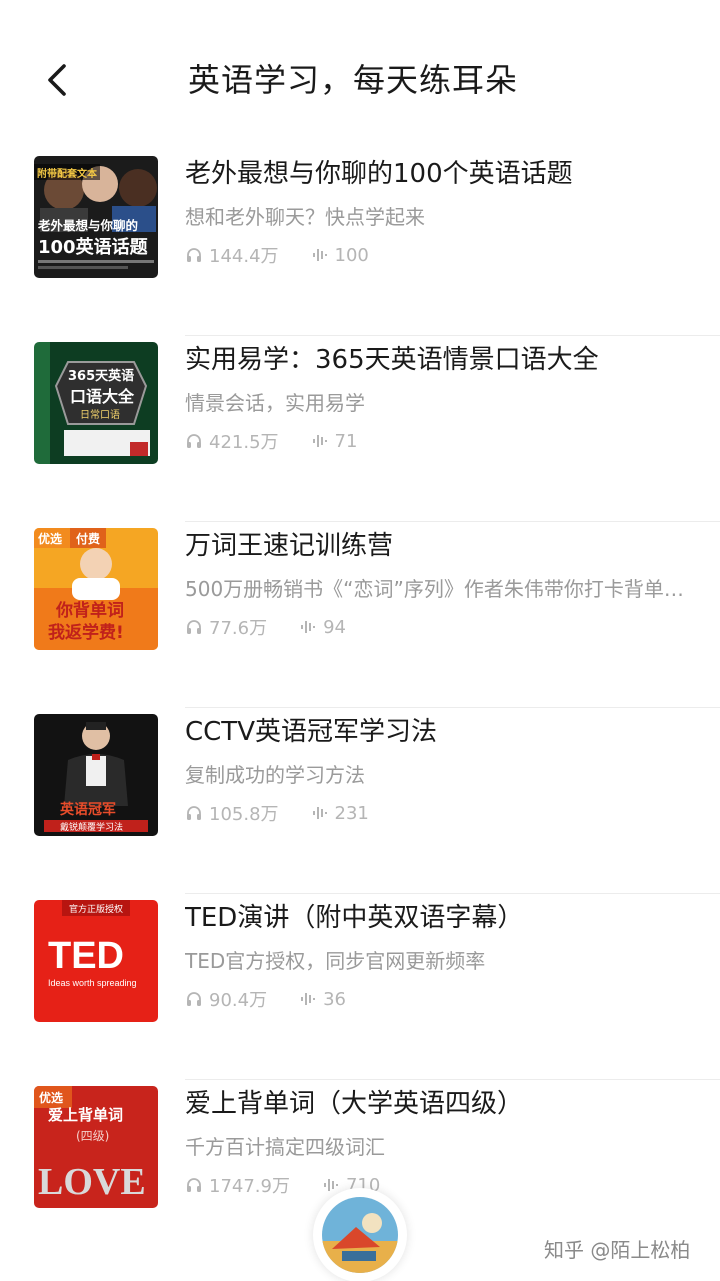 Image resolution: width=720 pixels, height=1281 pixels. What do you see at coordinates (96, 217) in the screenshot?
I see `album-cover: 附带配套文本 老外最想与你聊的 100英语话题` at bounding box center [96, 217].